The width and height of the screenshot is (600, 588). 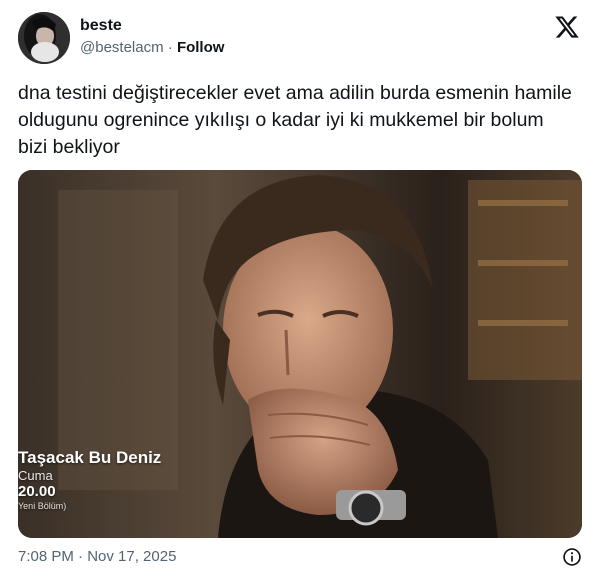 I want to click on avatar, so click(x=44, y=38).